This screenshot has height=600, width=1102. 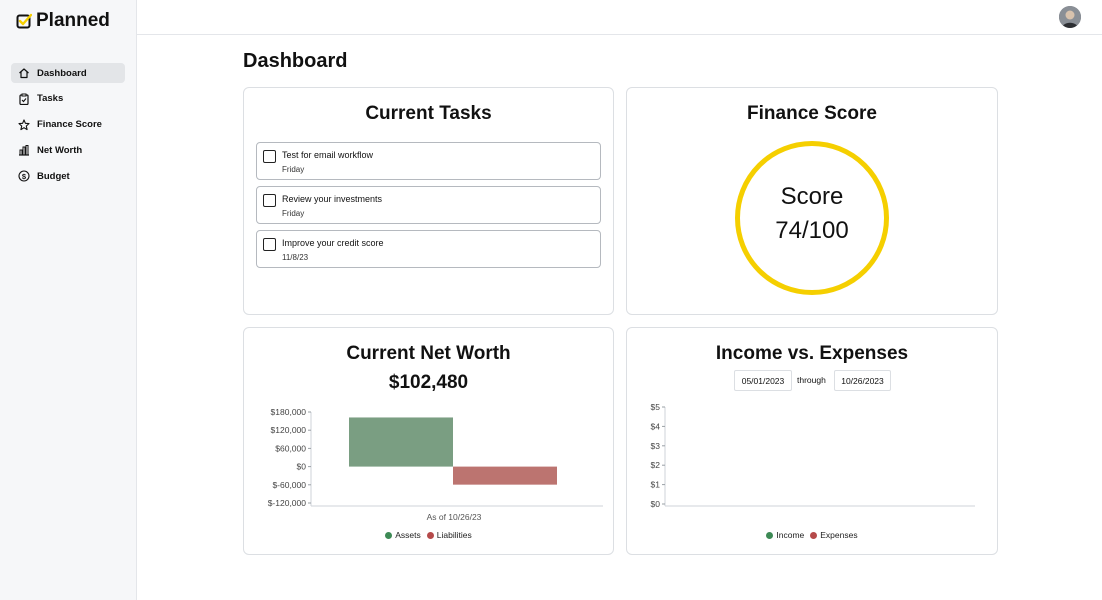 What do you see at coordinates (428, 249) in the screenshot?
I see `task-item: Improve your credit score 11/8/23` at bounding box center [428, 249].